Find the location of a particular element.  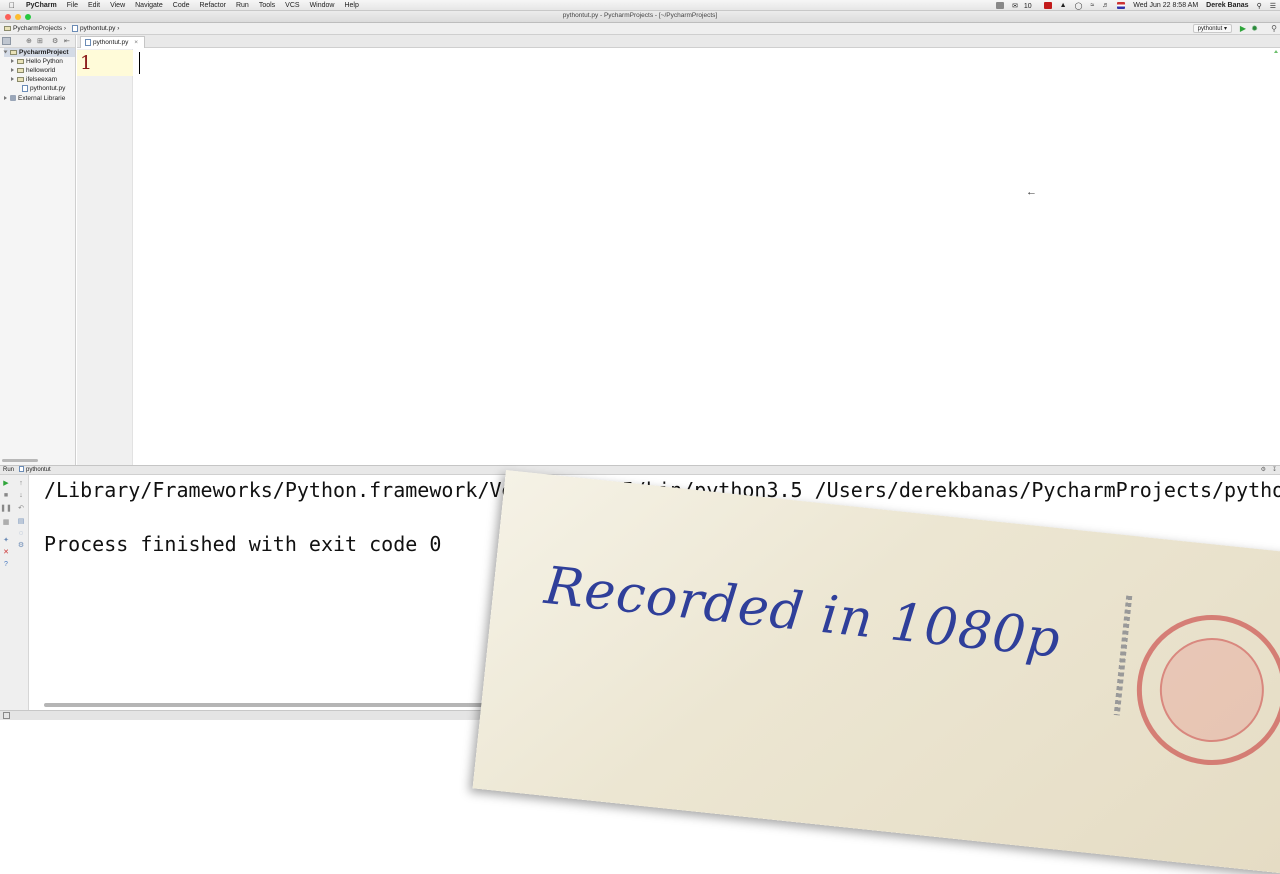

volume-icon: ♬ is located at coordinates (1105, 5).